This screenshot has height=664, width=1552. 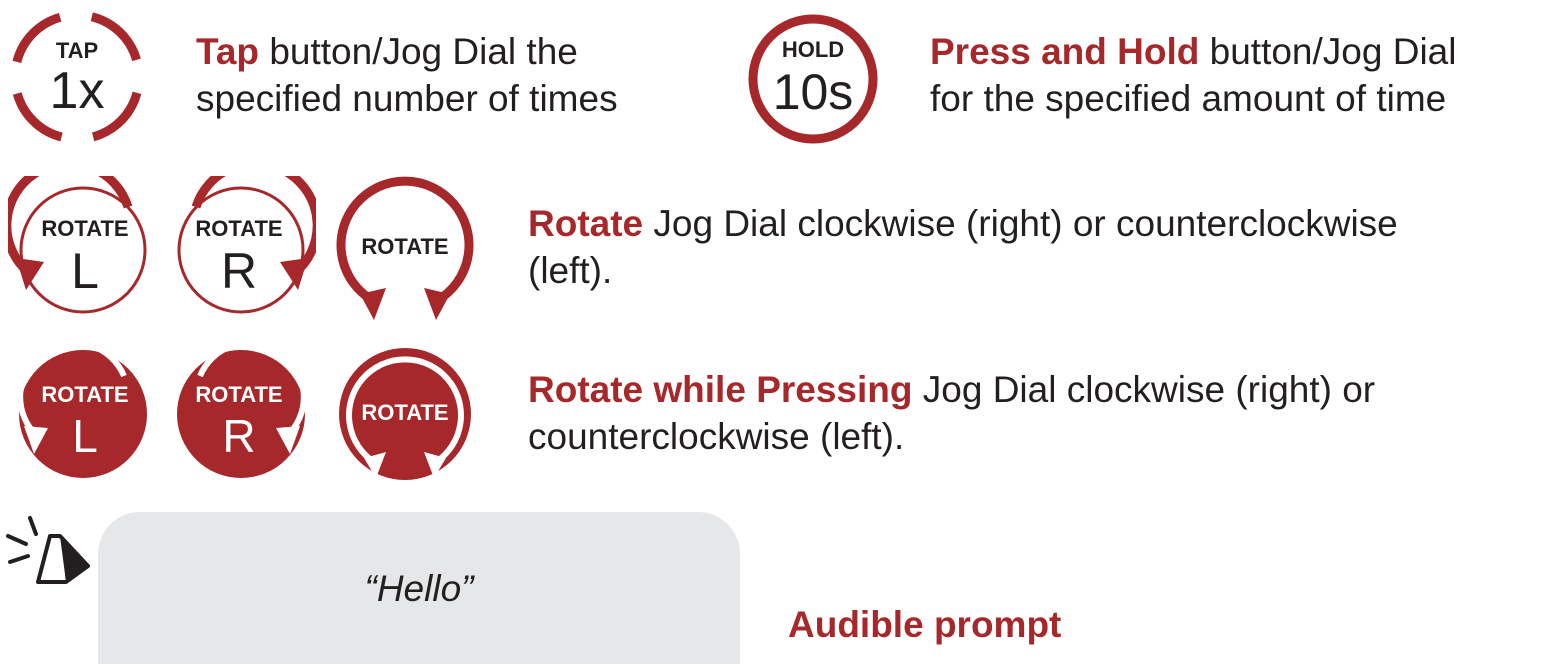 I want to click on rotate-press-right-icon: ROTATE R, so click(x=241, y=415).